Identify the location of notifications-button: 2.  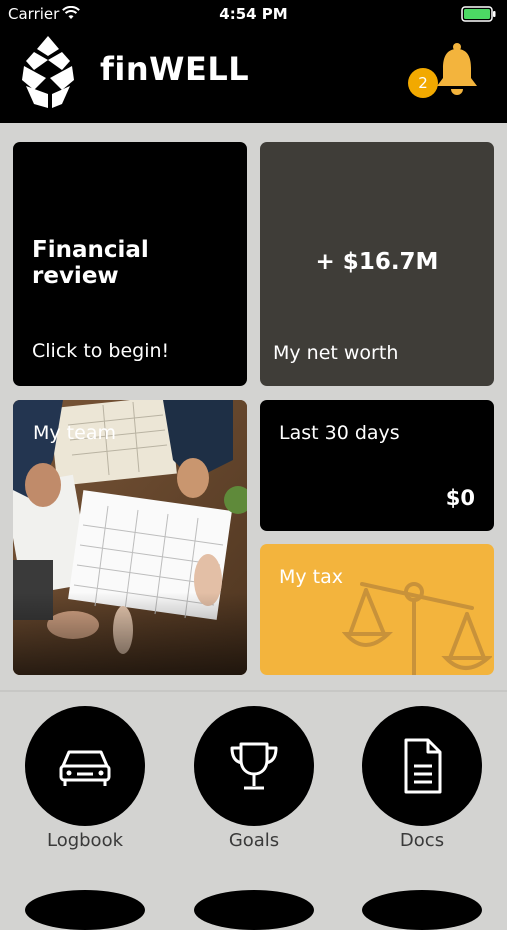
(444, 72).